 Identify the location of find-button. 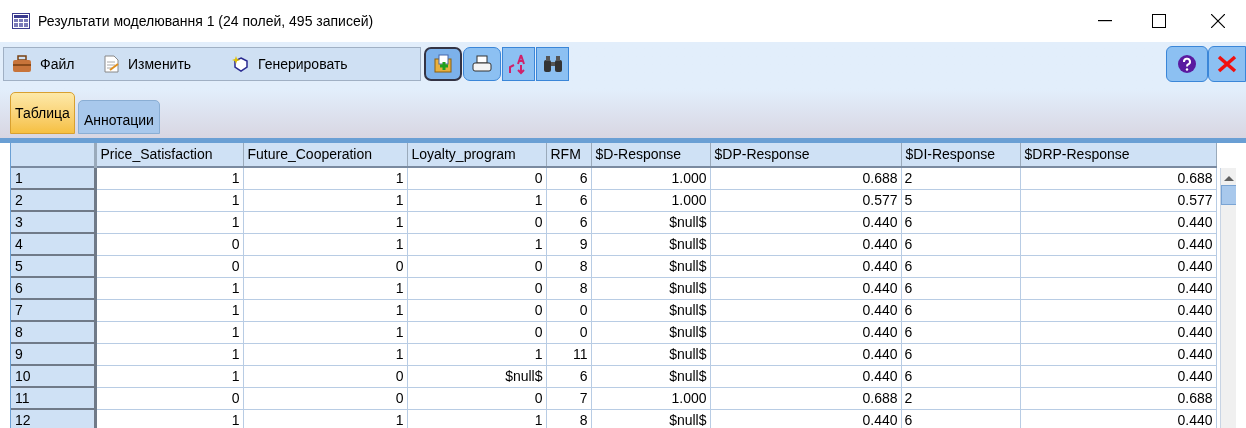
(552, 64).